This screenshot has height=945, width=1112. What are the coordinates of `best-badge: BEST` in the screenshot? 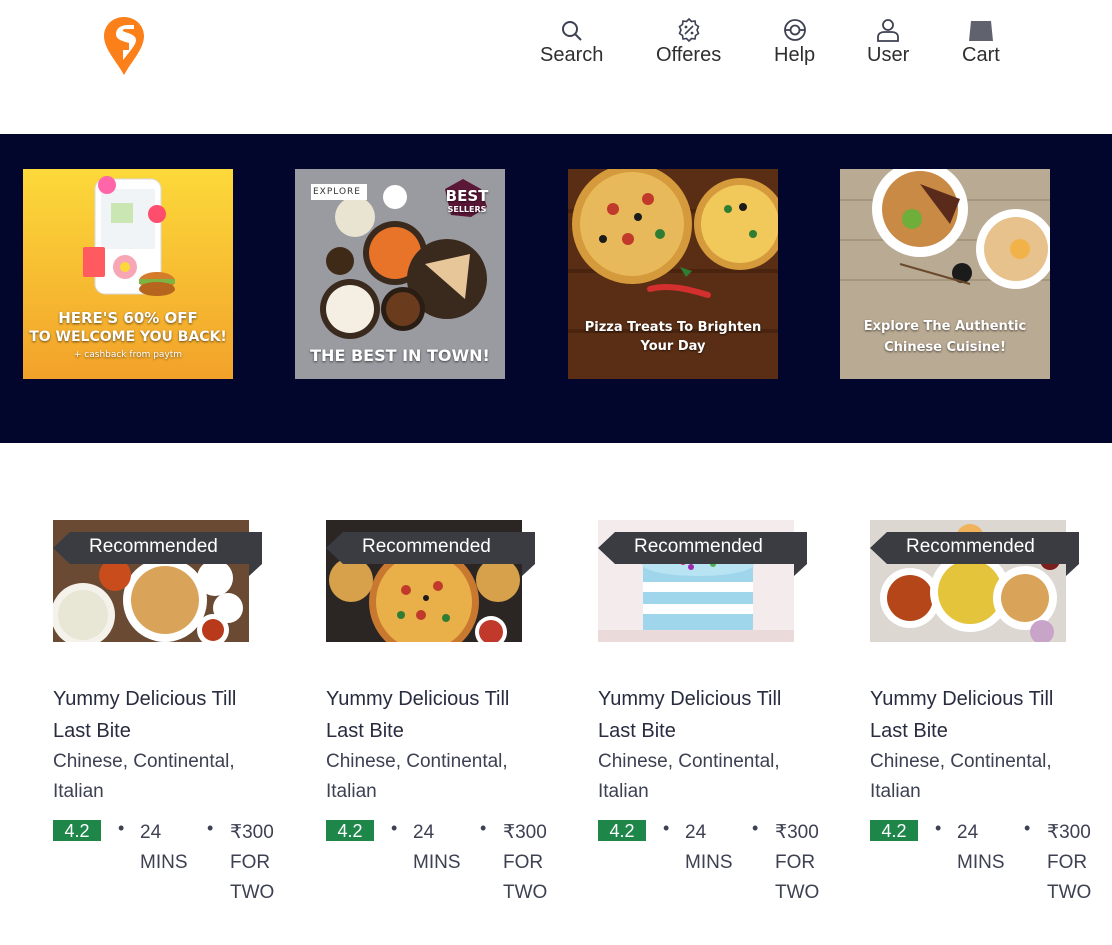 It's located at (467, 196).